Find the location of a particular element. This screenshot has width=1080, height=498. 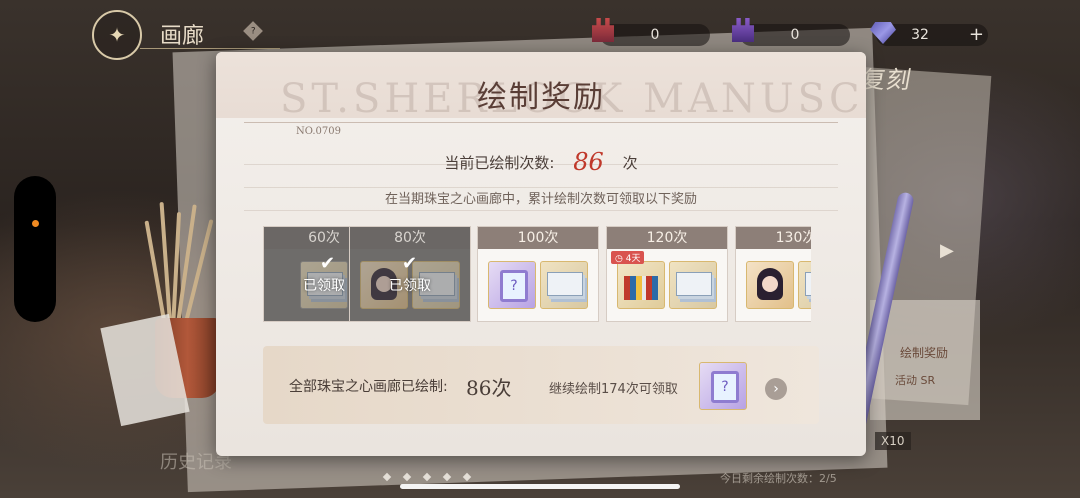

reward-card-100: 100次 is located at coordinates (538, 274).